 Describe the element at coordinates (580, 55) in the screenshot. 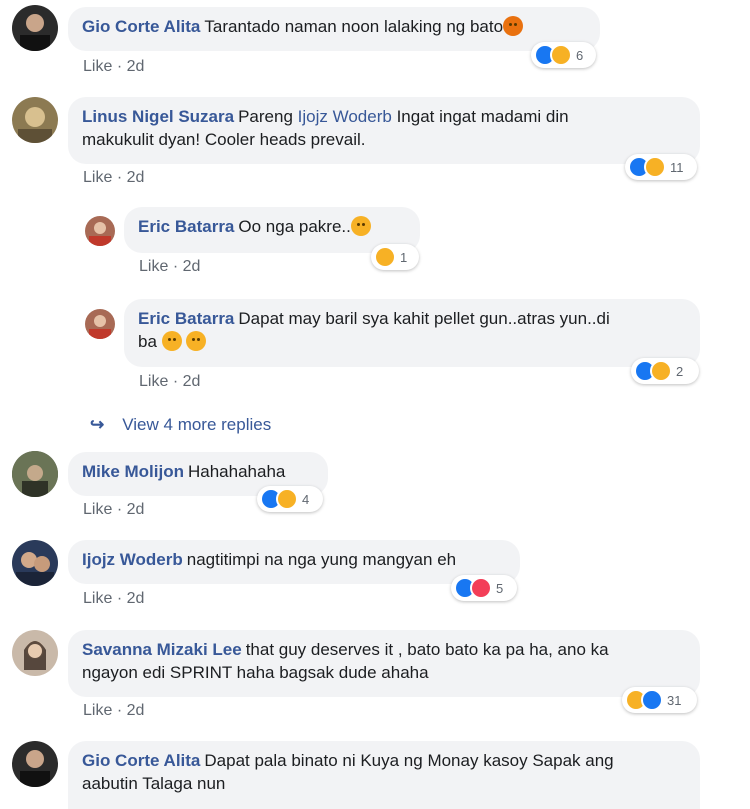

I see `reaction-count: 6` at that location.